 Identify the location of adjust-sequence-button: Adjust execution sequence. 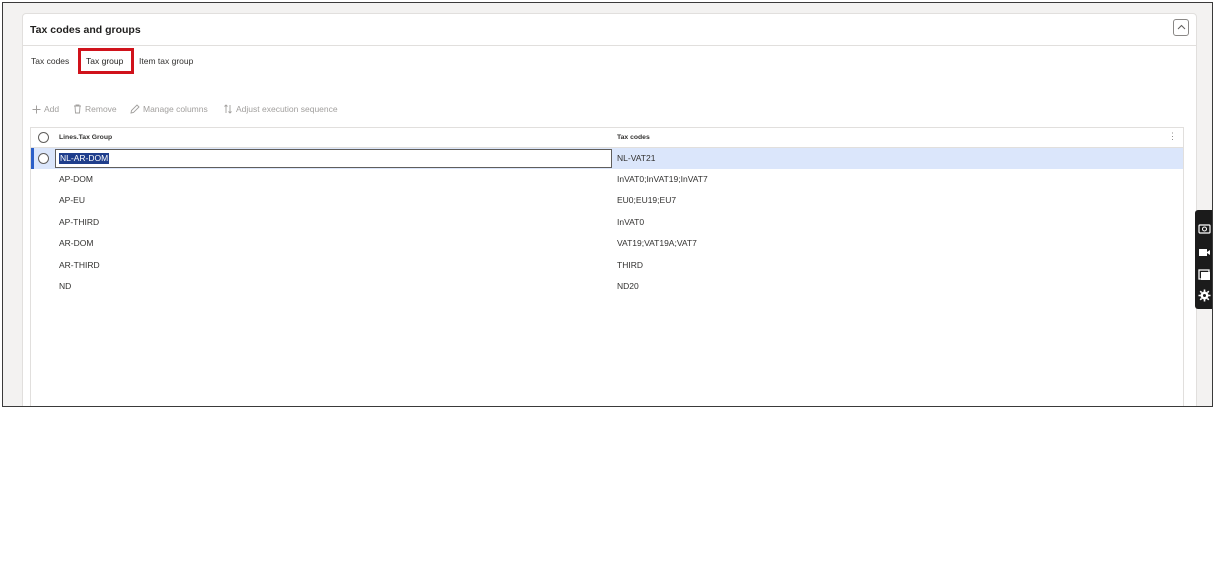
(280, 109).